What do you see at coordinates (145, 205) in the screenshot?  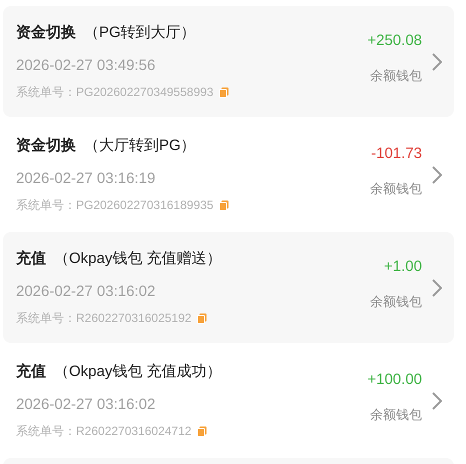 I see `order-number: PG202602270316189935` at bounding box center [145, 205].